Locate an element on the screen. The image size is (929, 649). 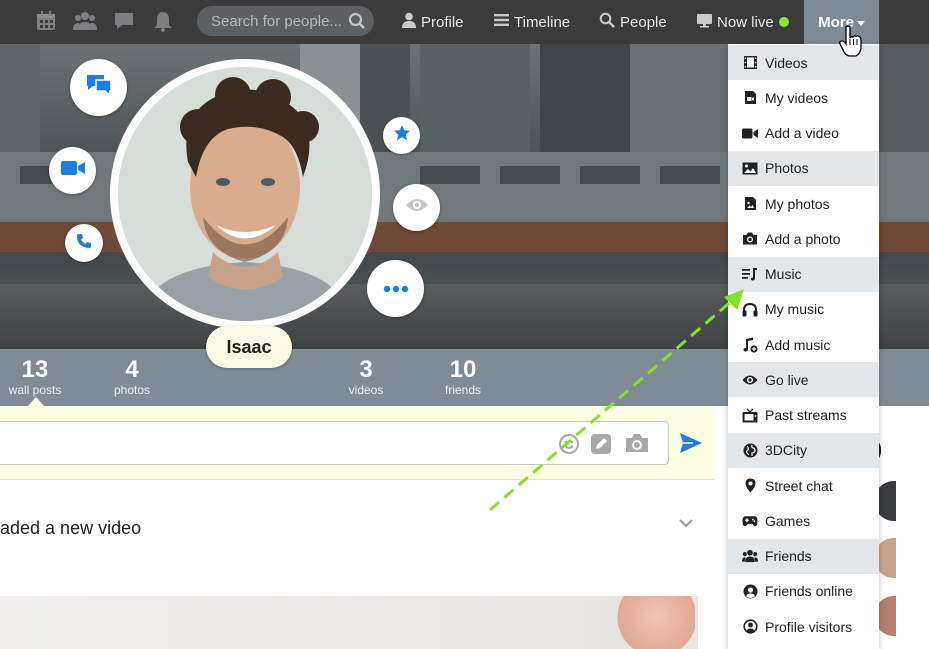
menu-item-friends: Friends is located at coordinates (803, 556).